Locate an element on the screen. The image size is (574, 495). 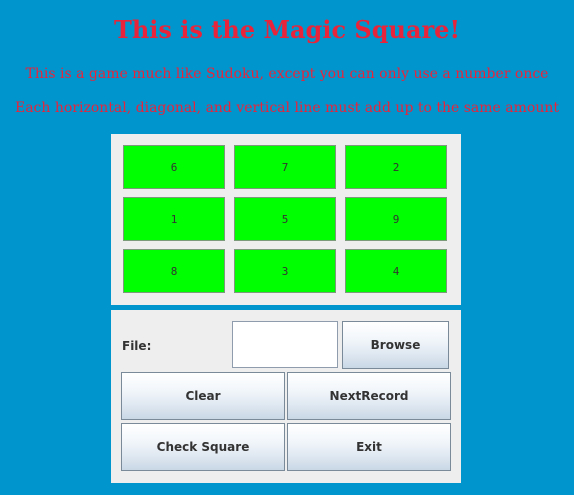
grid-cell-7: 8 is located at coordinates (174, 271).